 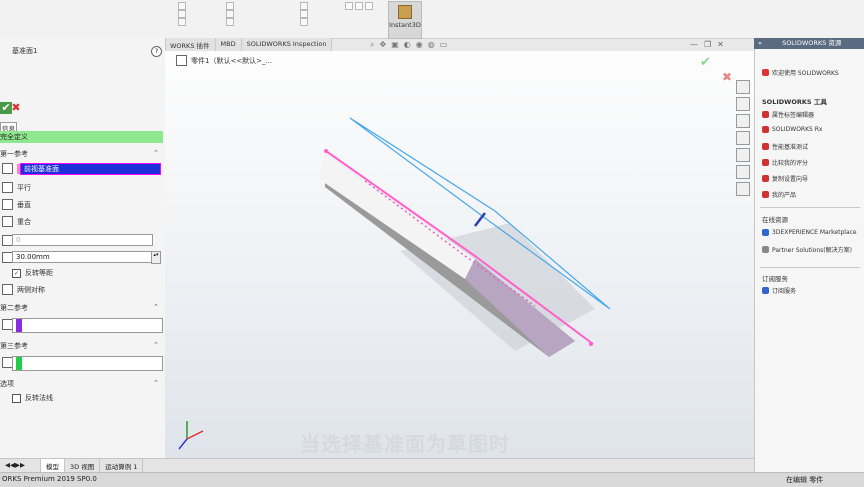 What do you see at coordinates (705, 62) in the screenshot?
I see `confirm-ok-icon: ✔` at bounding box center [705, 62].